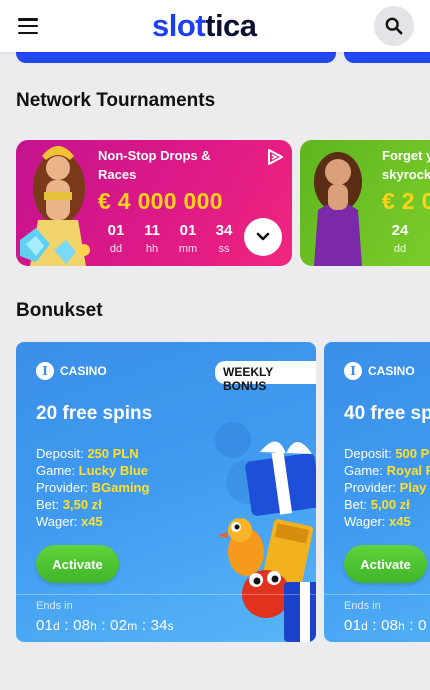  Describe the element at coordinates (119, 625) in the screenshot. I see `timer-minutes: 02` at that location.